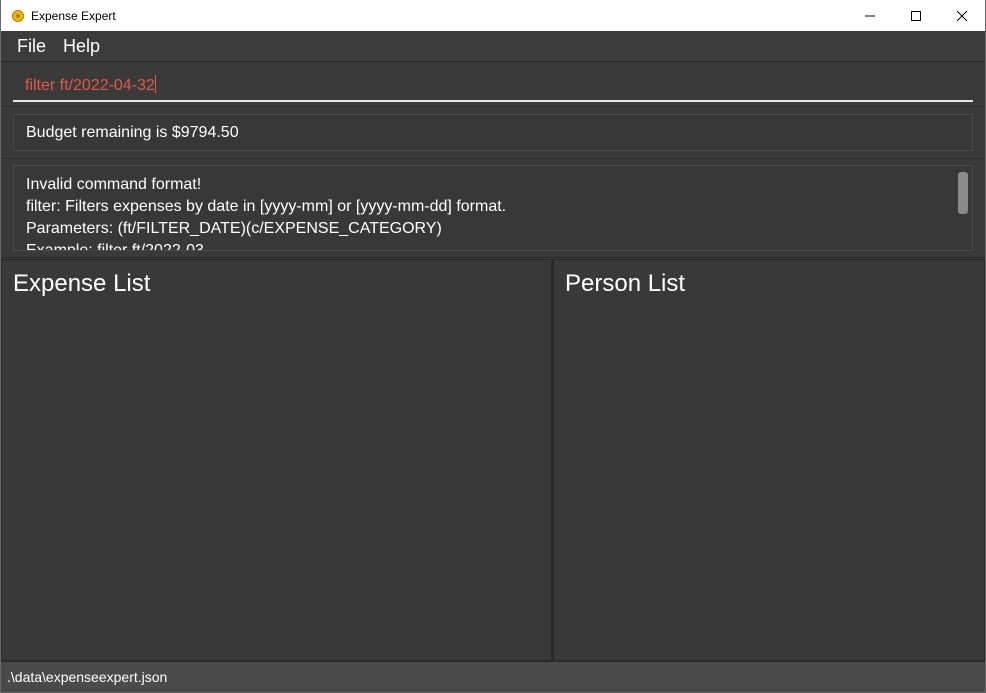 Image resolution: width=986 pixels, height=693 pixels. Describe the element at coordinates (73, 15) in the screenshot. I see `window-title: Expense Expert` at that location.